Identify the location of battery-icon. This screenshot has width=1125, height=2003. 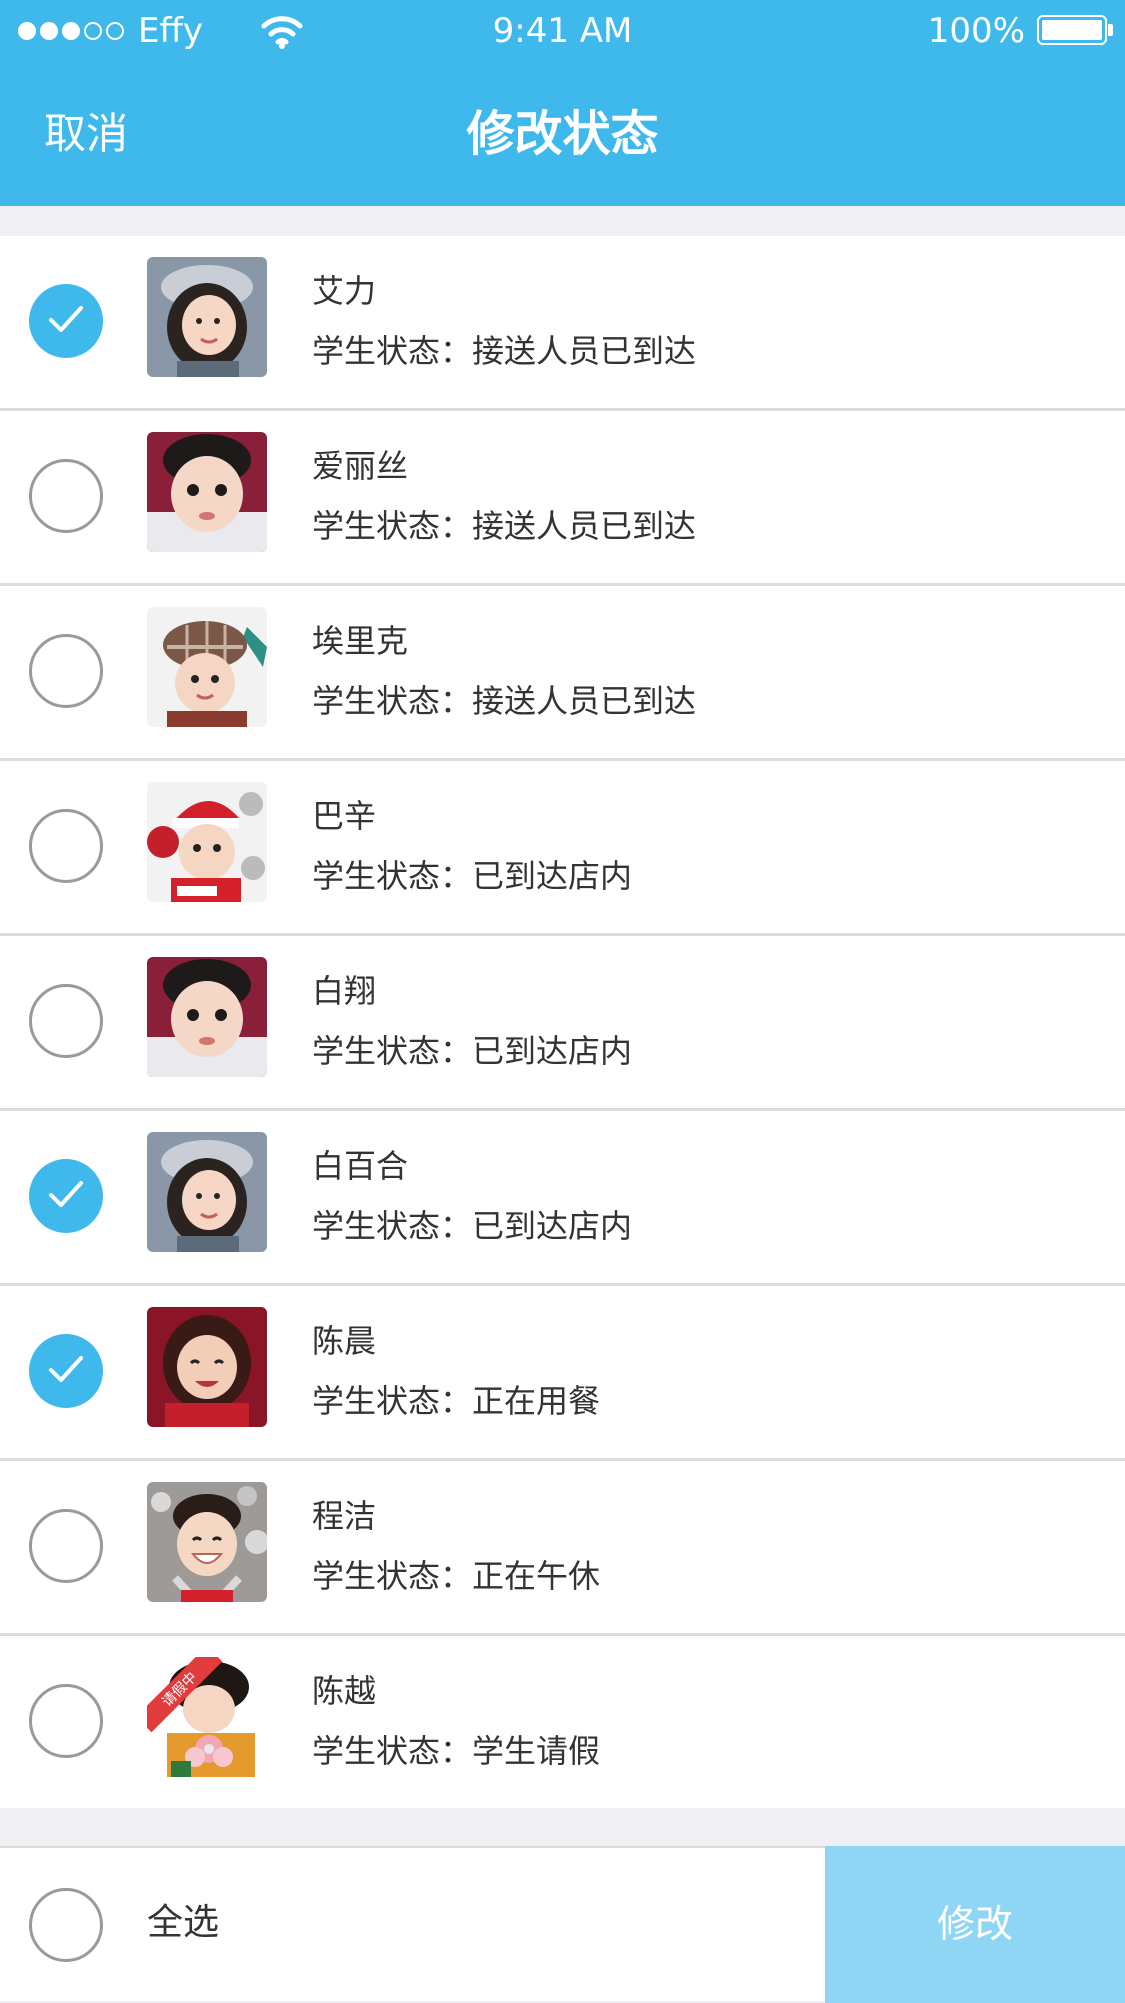
(1072, 30).